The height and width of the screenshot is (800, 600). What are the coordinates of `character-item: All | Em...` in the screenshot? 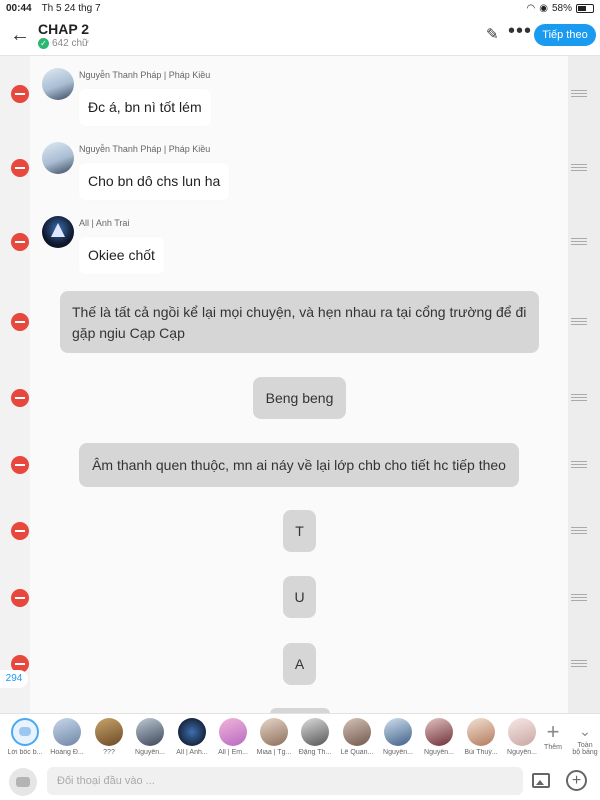 It's located at (233, 740).